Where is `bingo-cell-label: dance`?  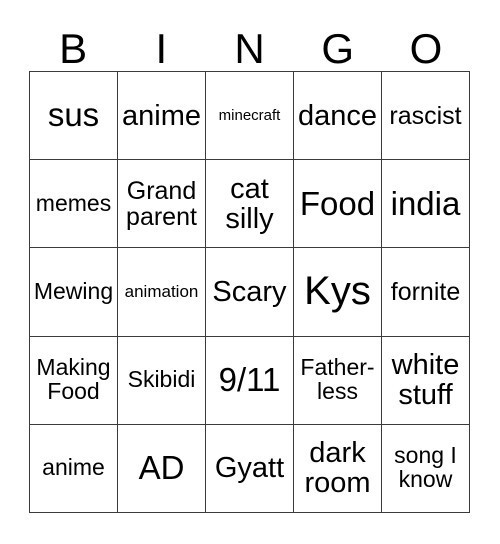 bingo-cell-label: dance is located at coordinates (337, 115).